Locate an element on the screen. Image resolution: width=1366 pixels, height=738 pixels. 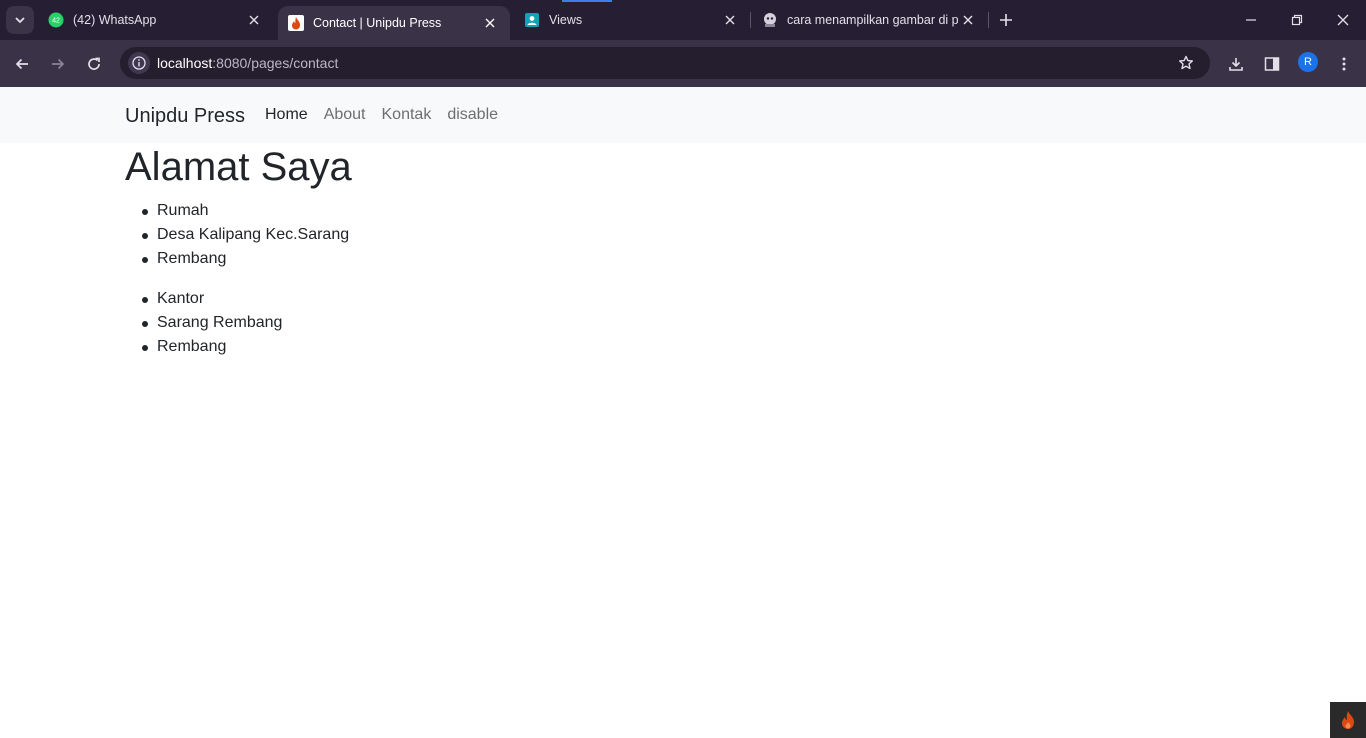
star-icon is located at coordinates (1186, 62).